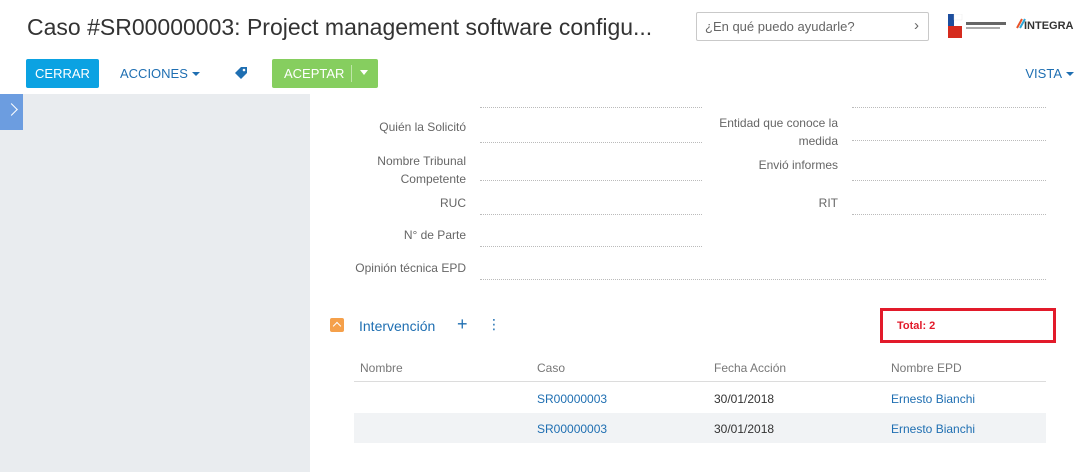  Describe the element at coordinates (1013, 25) in the screenshot. I see `logo: INTEGRA` at that location.